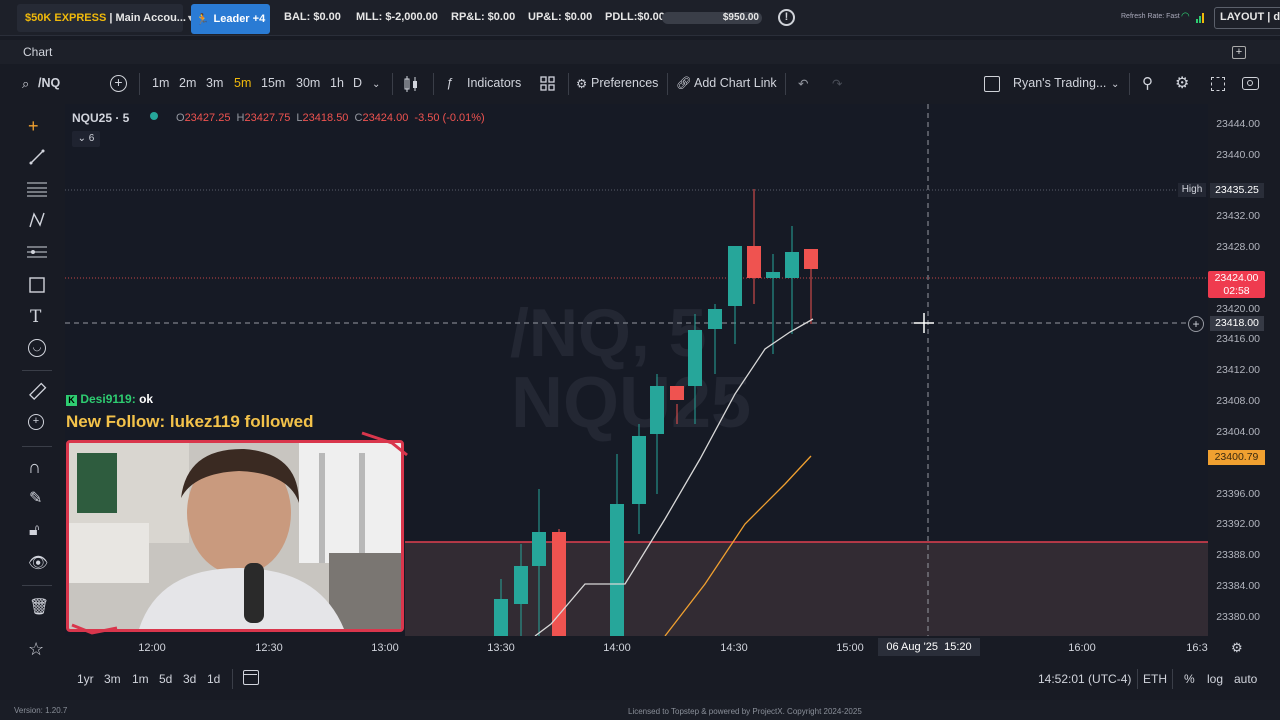 The height and width of the screenshot is (720, 1280). Describe the element at coordinates (202, 19) in the screenshot. I see `runner-icon: 🏃` at that location.